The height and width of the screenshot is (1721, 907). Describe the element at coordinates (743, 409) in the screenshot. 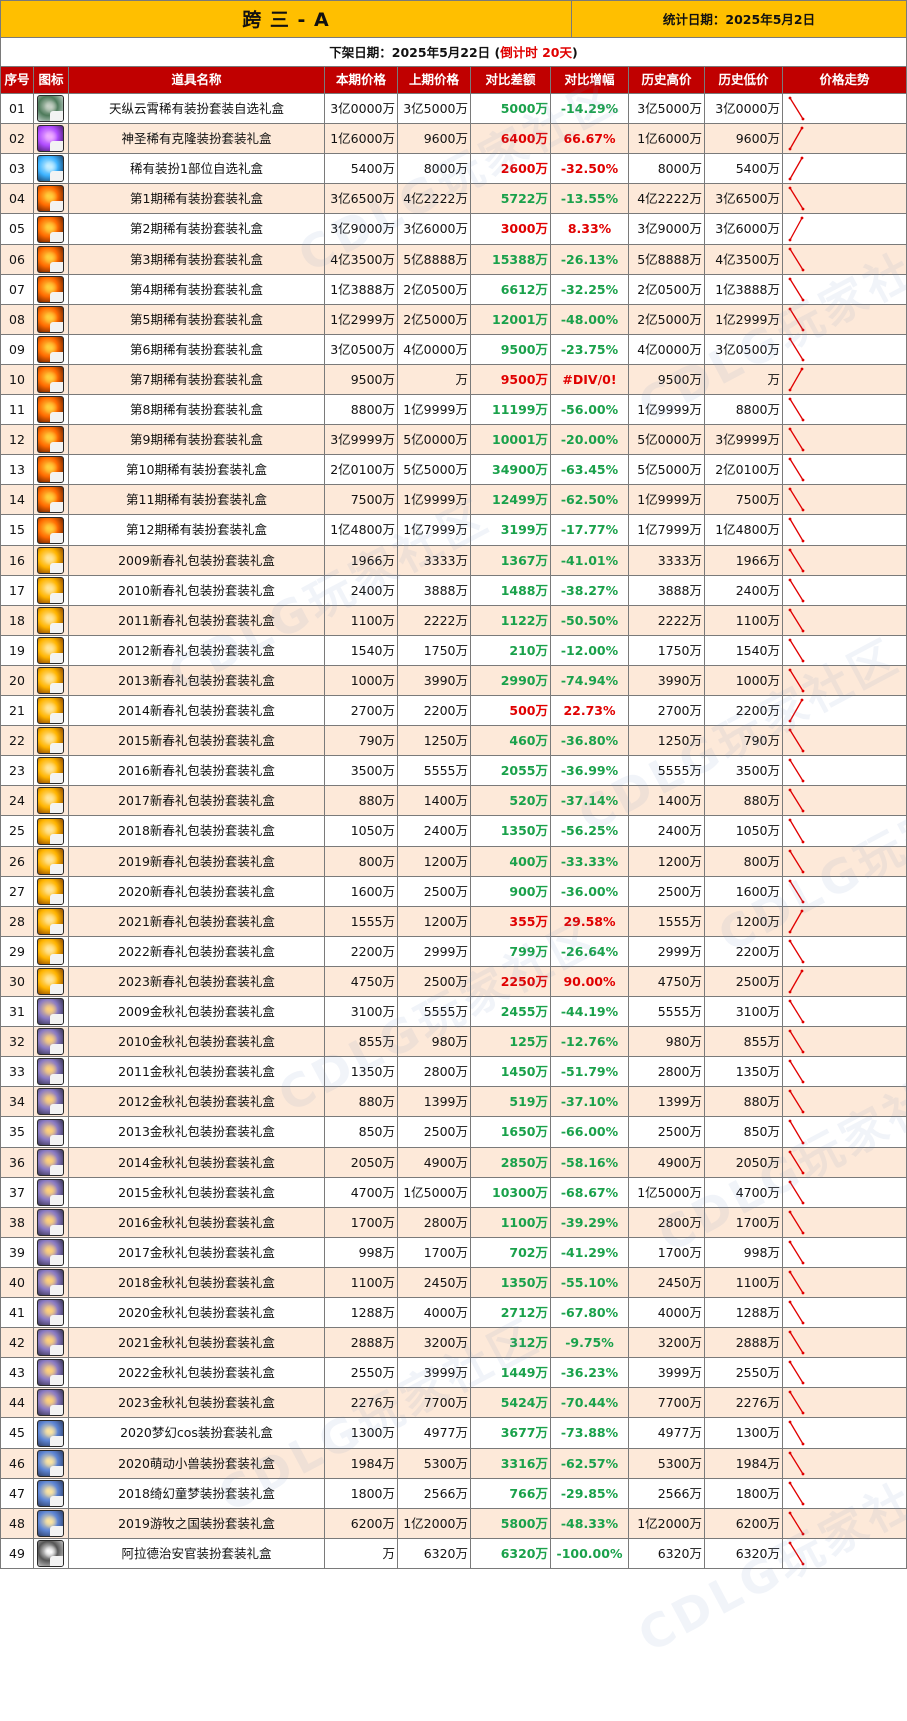

I see `history-low: 8800万` at that location.